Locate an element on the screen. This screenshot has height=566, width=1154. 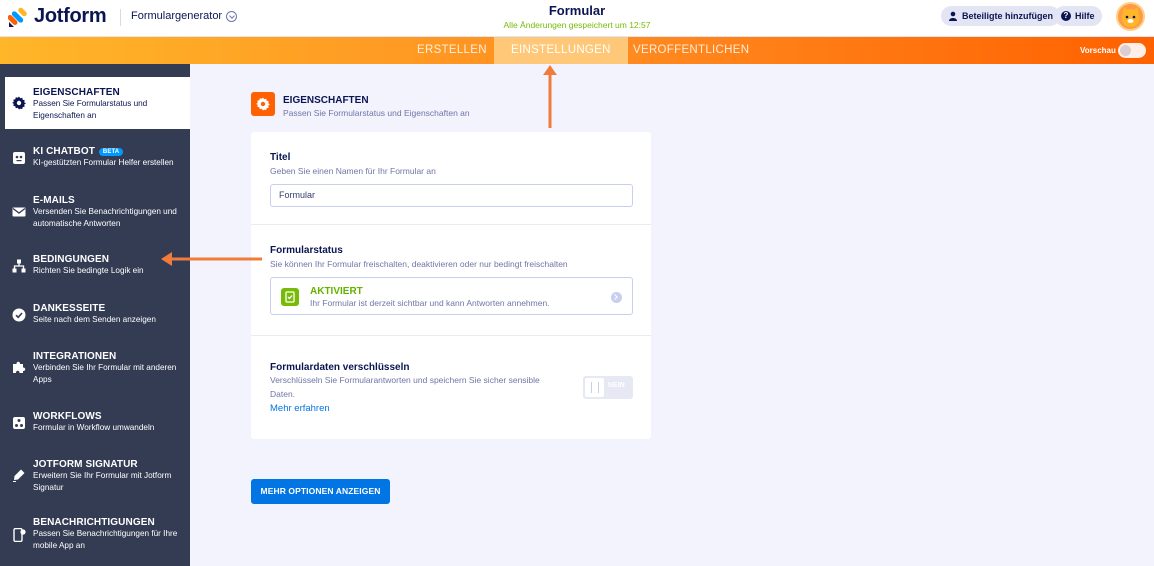
preview-toggle is located at coordinates (1132, 50).